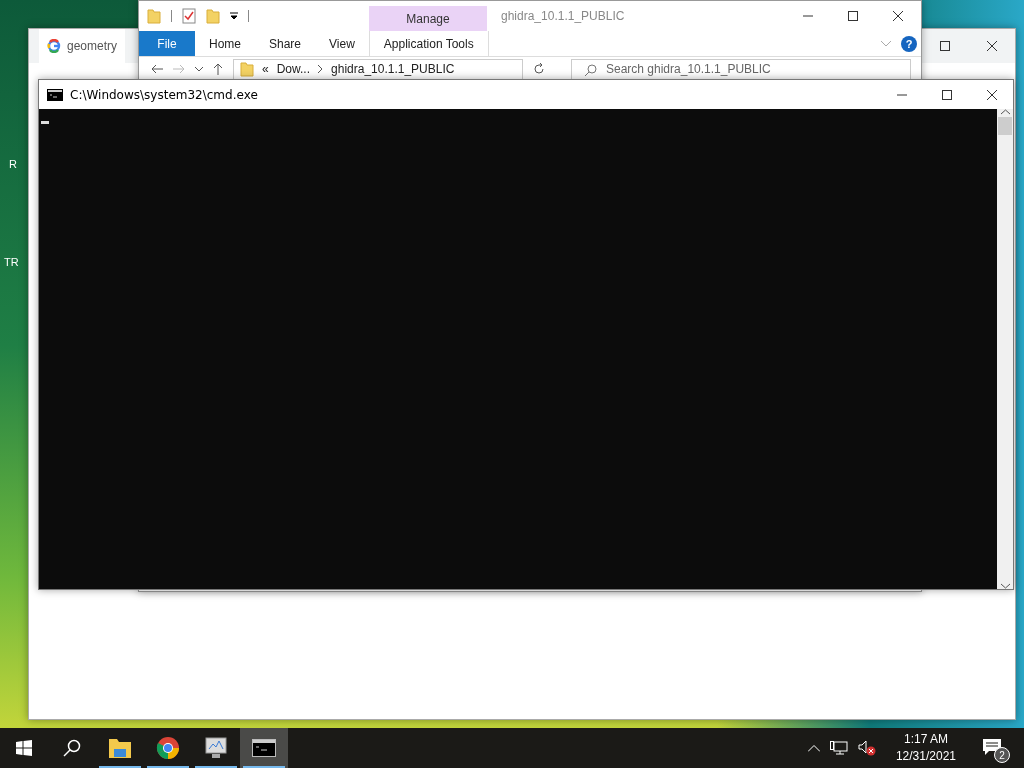 The width and height of the screenshot is (1024, 768). Describe the element at coordinates (1005, 126) in the screenshot. I see `scrollbar-thumb` at that location.